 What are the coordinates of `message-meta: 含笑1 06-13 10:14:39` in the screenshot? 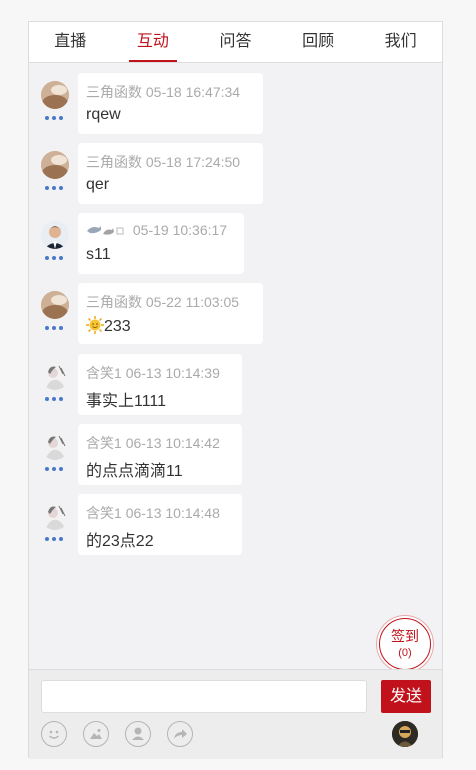 It's located at (153, 373).